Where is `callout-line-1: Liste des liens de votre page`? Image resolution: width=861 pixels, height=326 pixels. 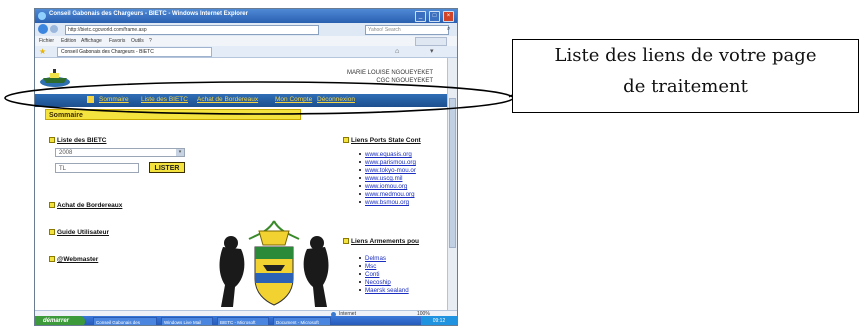 callout-line-1: Liste des liens de votre page is located at coordinates (685, 55).